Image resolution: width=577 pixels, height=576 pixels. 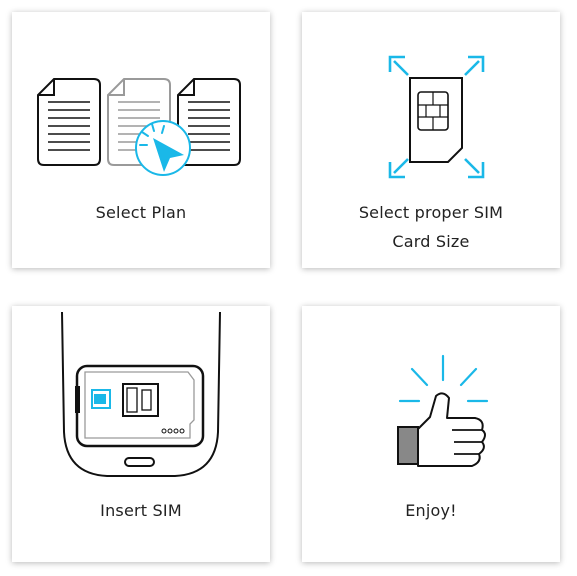 I want to click on step-caption-line: Insert SIM, so click(x=141, y=510).